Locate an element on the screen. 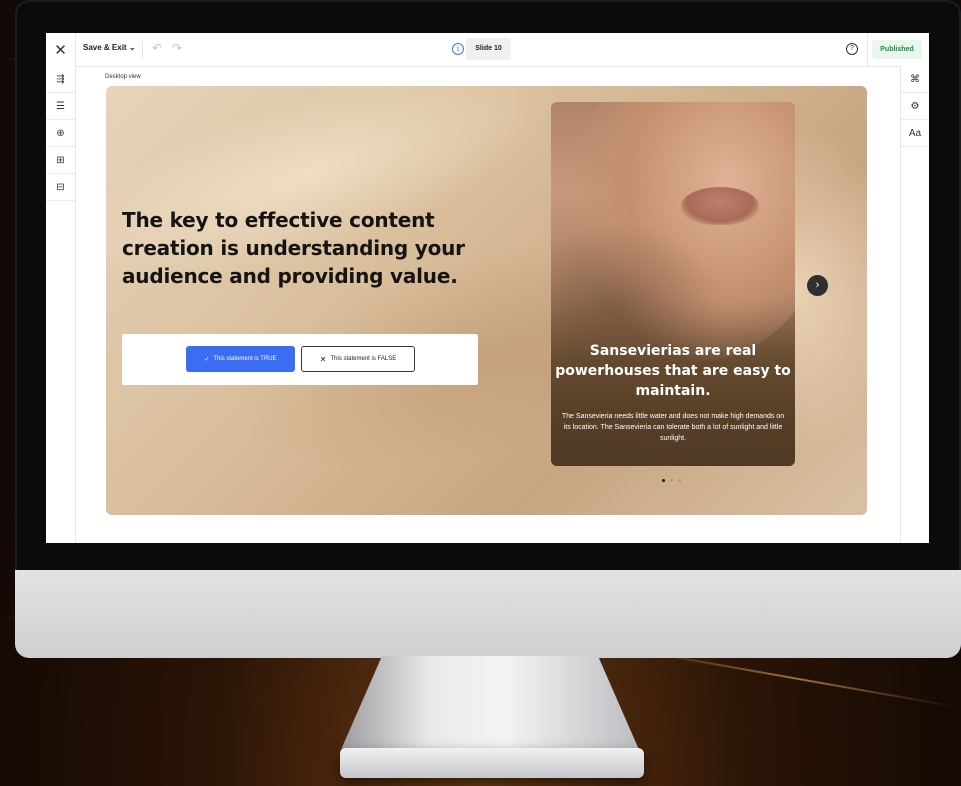 This screenshot has width=961, height=786. monitor-stand-foot is located at coordinates (492, 763).